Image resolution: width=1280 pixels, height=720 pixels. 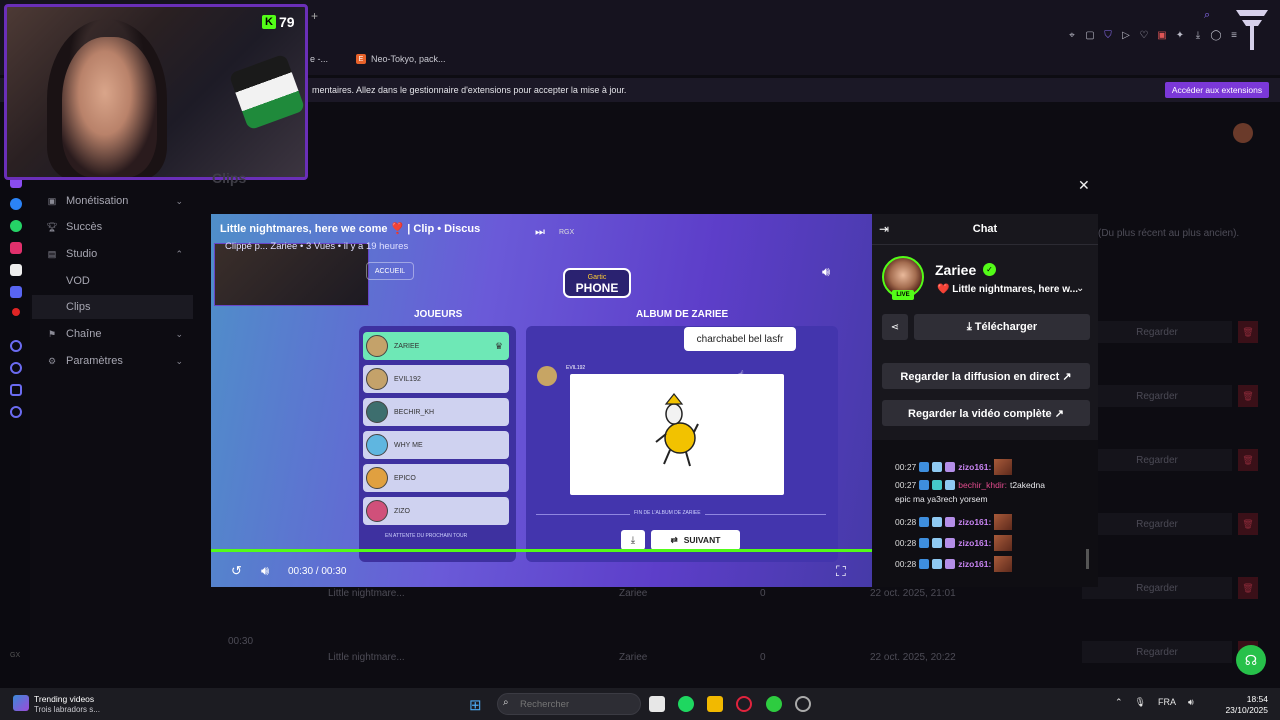 What do you see at coordinates (1198, 35) in the screenshot?
I see `download-icon: ⤓` at bounding box center [1198, 35].